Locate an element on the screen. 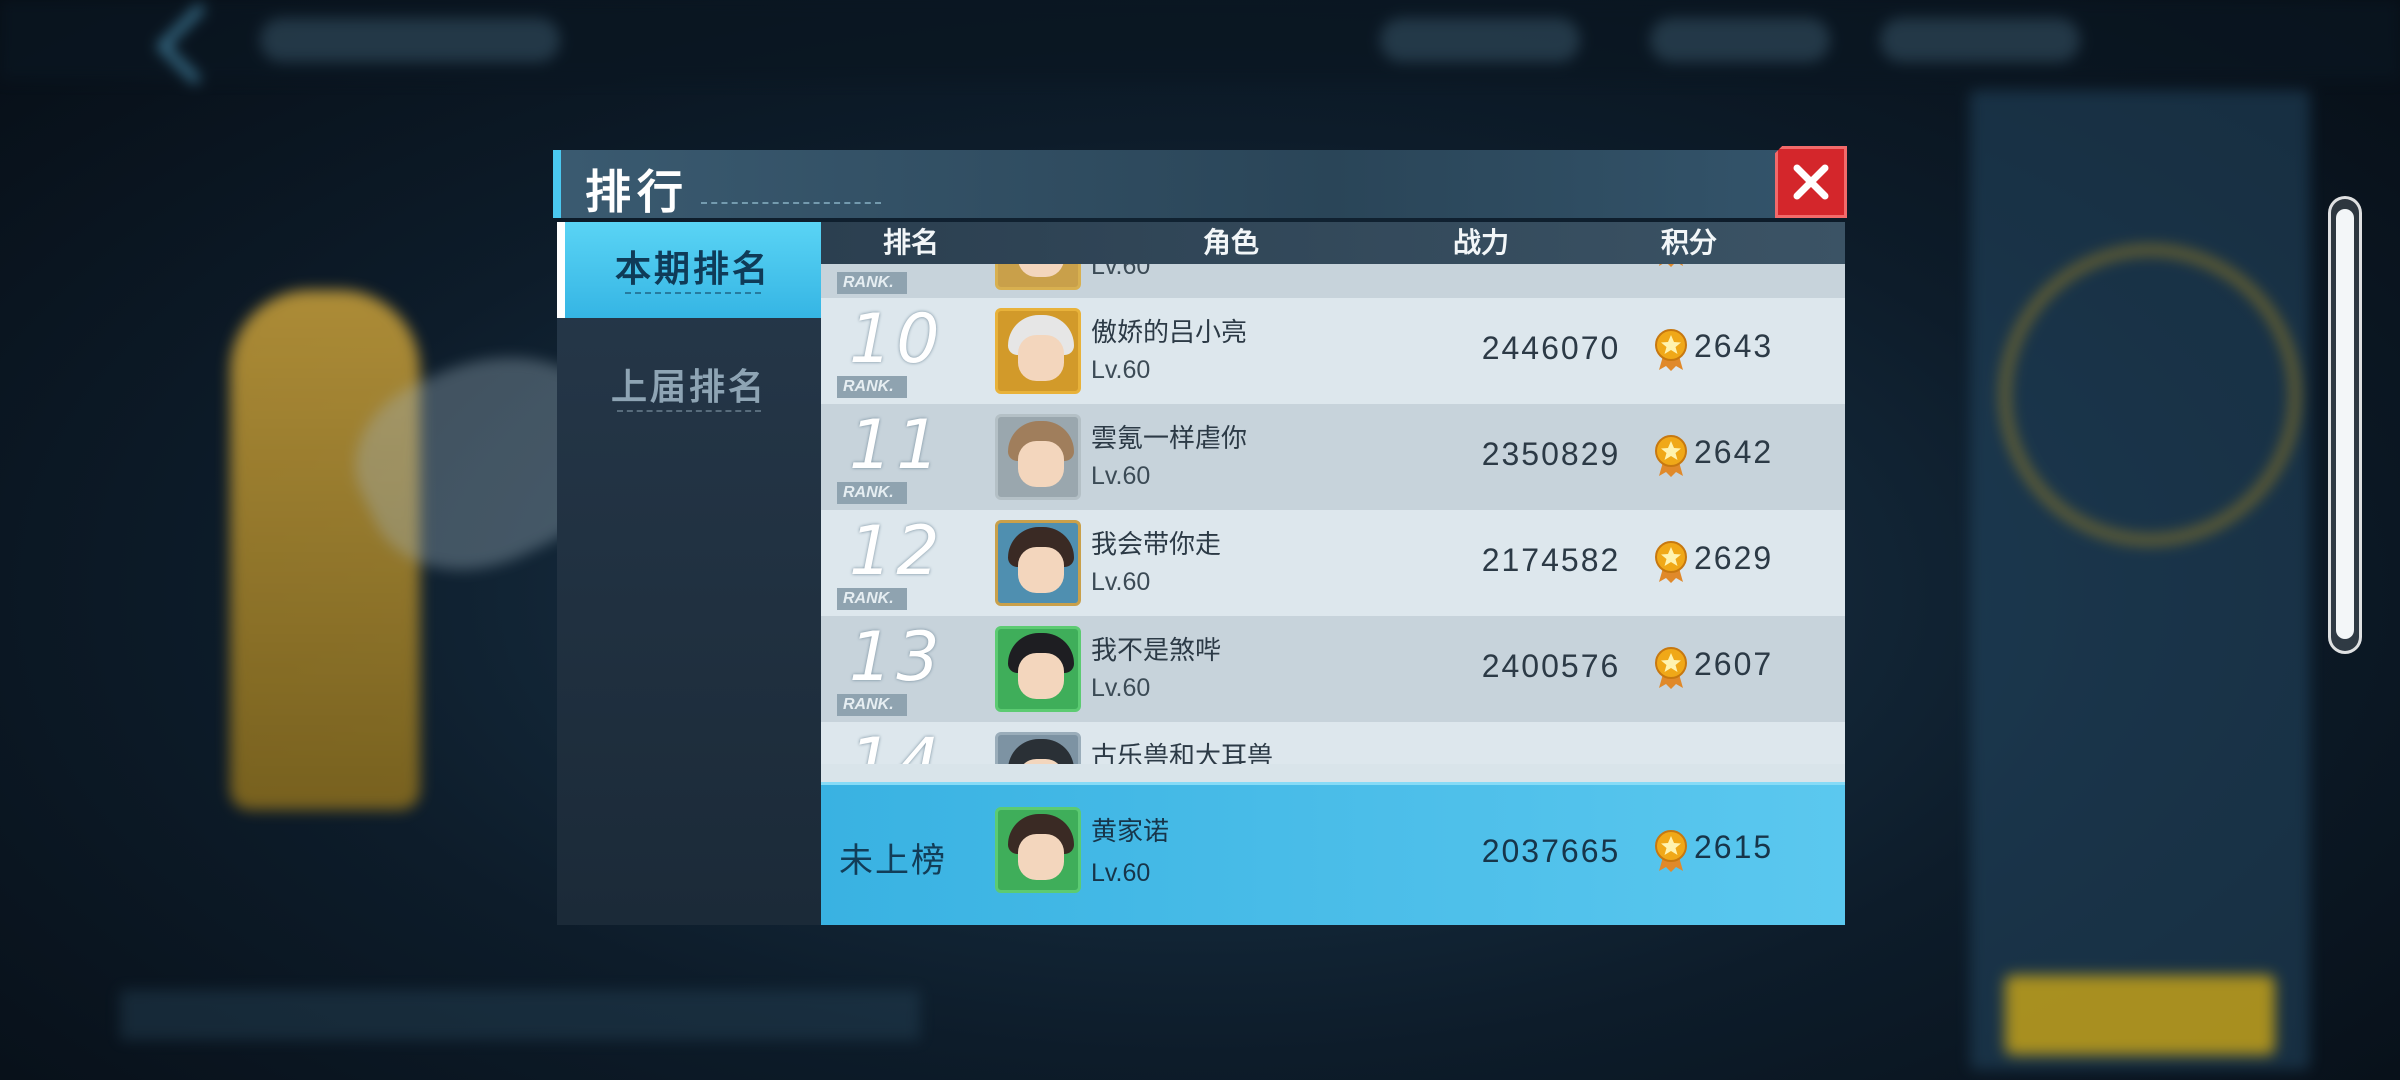 Image resolution: width=2400 pixels, height=1080 pixels. row-name: 雲氪一样虐你 is located at coordinates (1169, 438).